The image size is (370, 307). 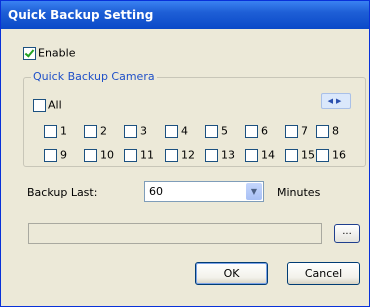 I want to click on camera-checkbox-11: 11, so click(x=139, y=155).